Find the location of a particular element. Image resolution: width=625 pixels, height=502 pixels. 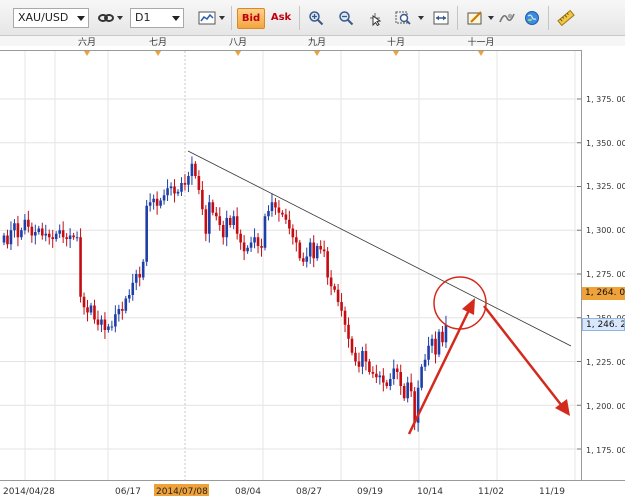

timeframe-value: D1 is located at coordinates (143, 17).